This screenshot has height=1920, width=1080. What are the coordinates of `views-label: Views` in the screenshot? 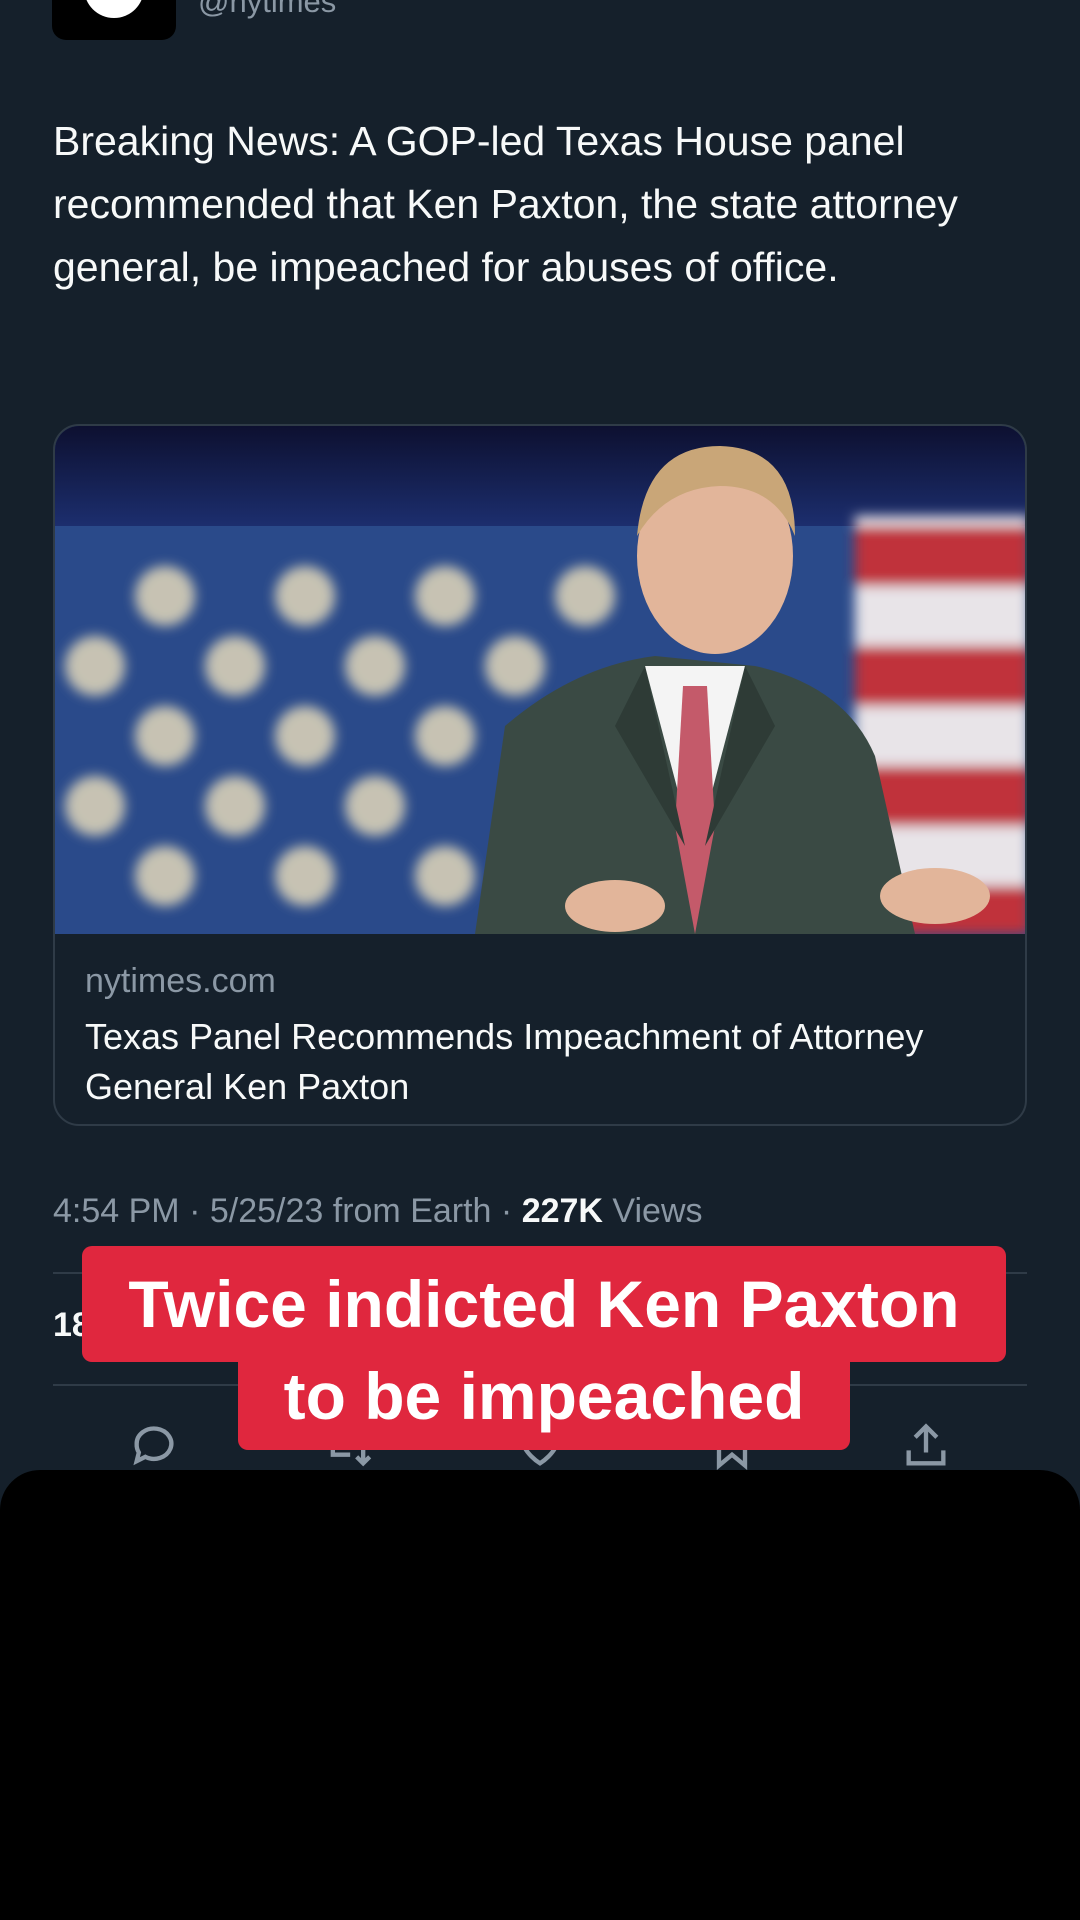 It's located at (657, 1211).